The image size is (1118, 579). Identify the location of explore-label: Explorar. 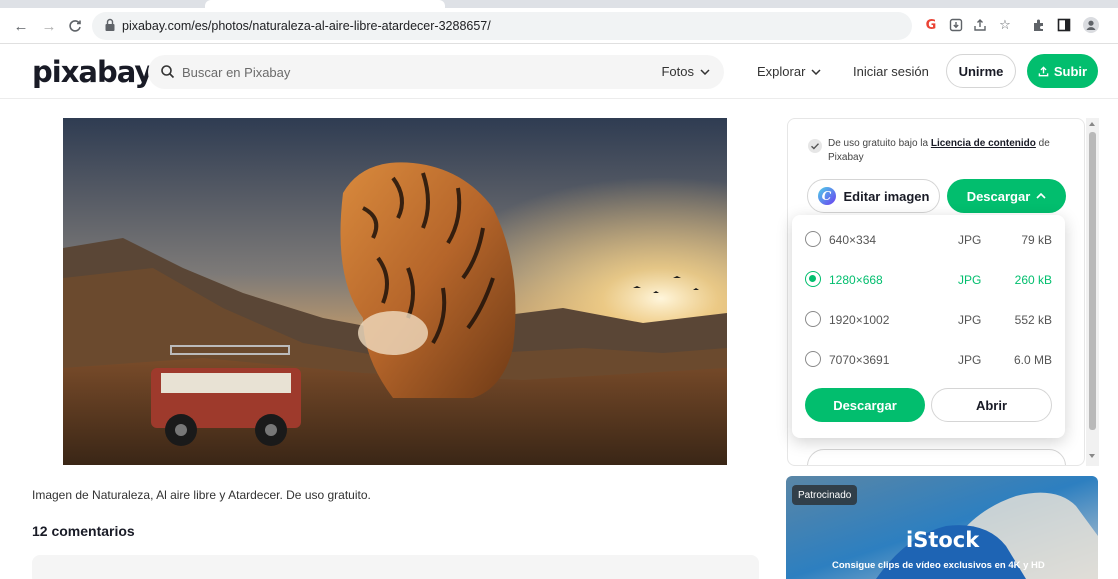
(781, 71).